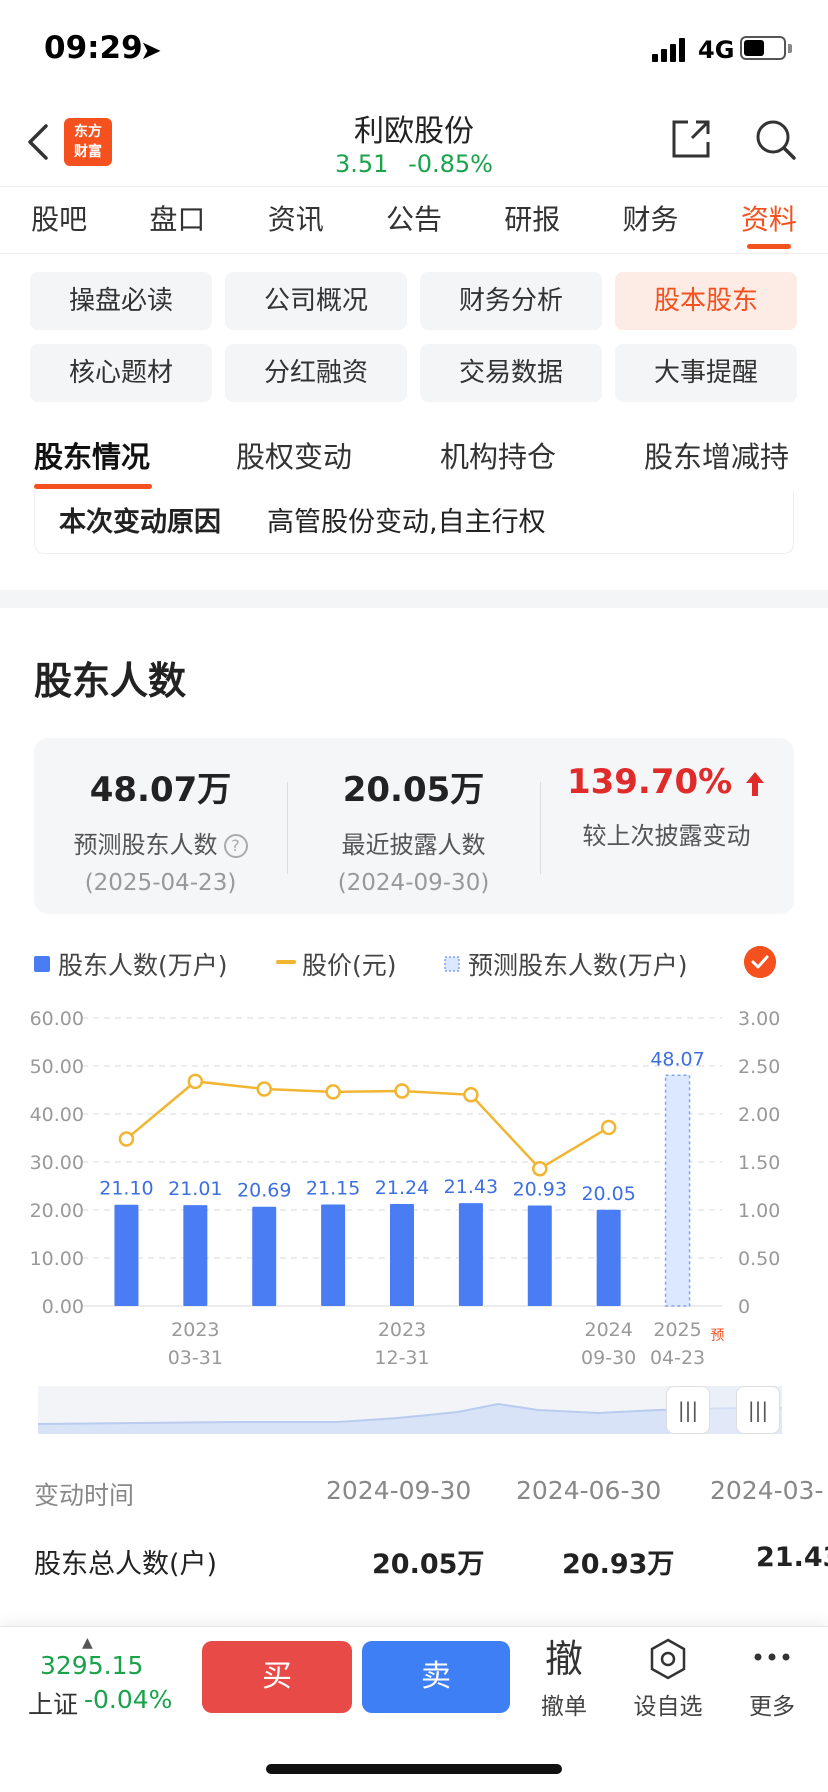 Image resolution: width=828 pixels, height=1792 pixels. What do you see at coordinates (758, 1410) in the screenshot?
I see `range-handle-right: |||` at bounding box center [758, 1410].